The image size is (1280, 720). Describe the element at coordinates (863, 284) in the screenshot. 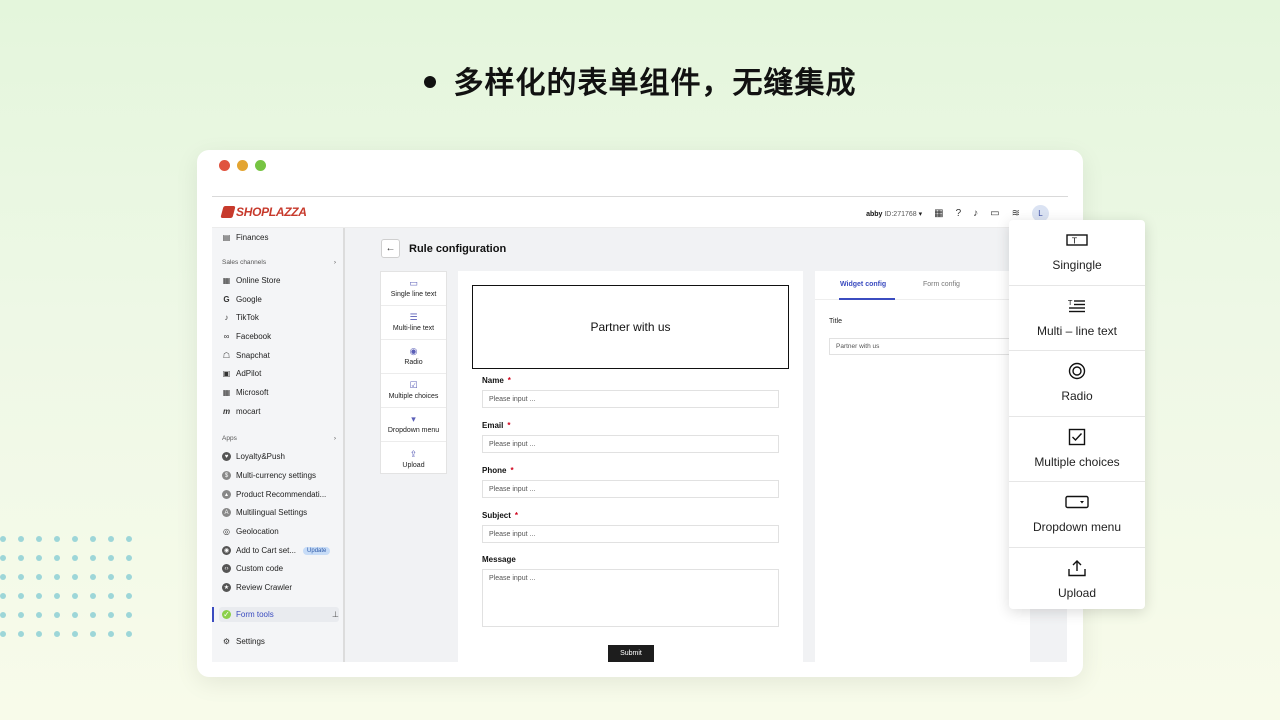

I see `tab-widget-config: Widget config` at that location.